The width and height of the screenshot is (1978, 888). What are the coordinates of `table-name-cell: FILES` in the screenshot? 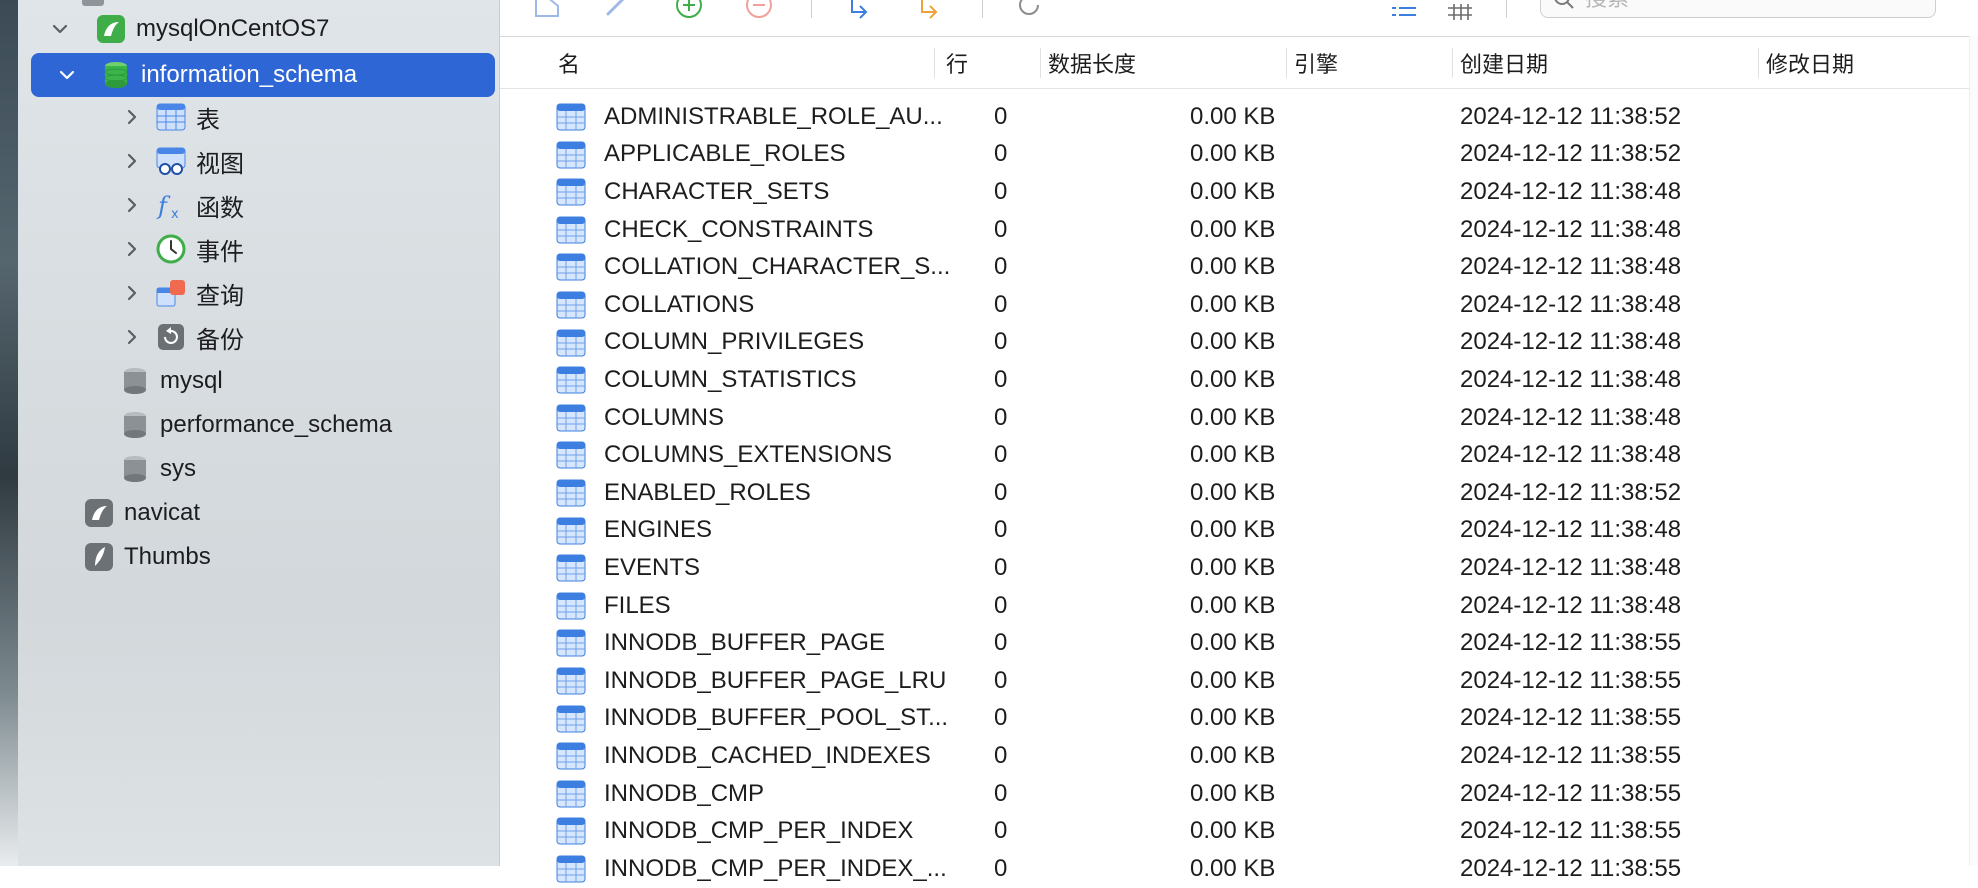 It's located at (637, 605).